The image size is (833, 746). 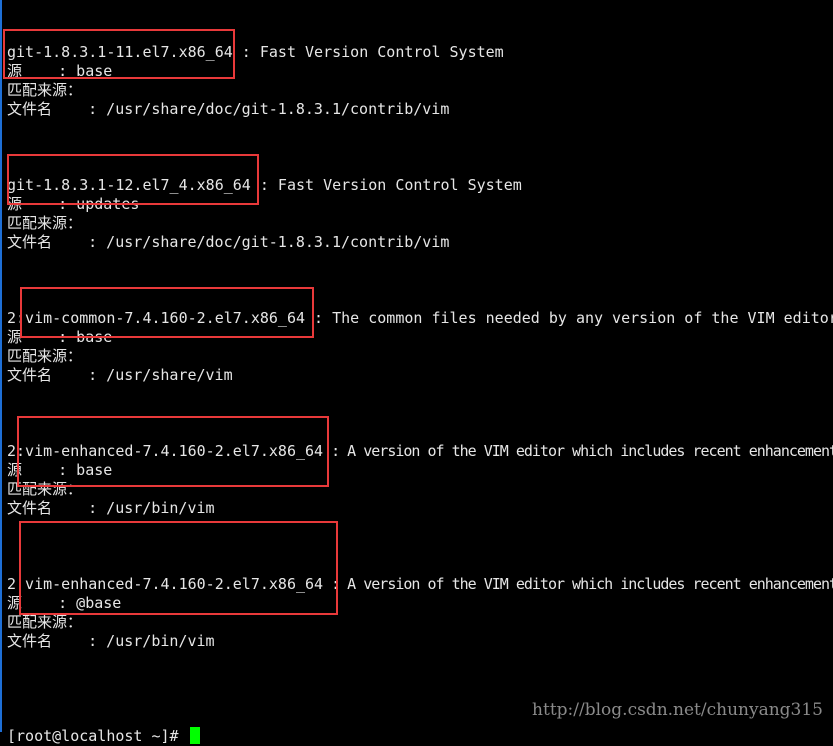 What do you see at coordinates (1, 366) in the screenshot?
I see `window-edge` at bounding box center [1, 366].